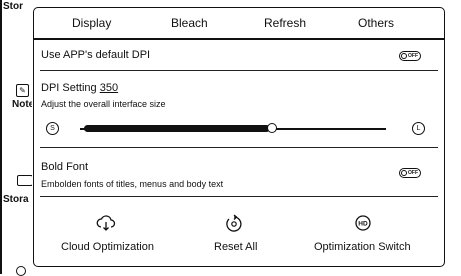  What do you see at coordinates (91, 23) in the screenshot?
I see `tab-display: Display` at bounding box center [91, 23].